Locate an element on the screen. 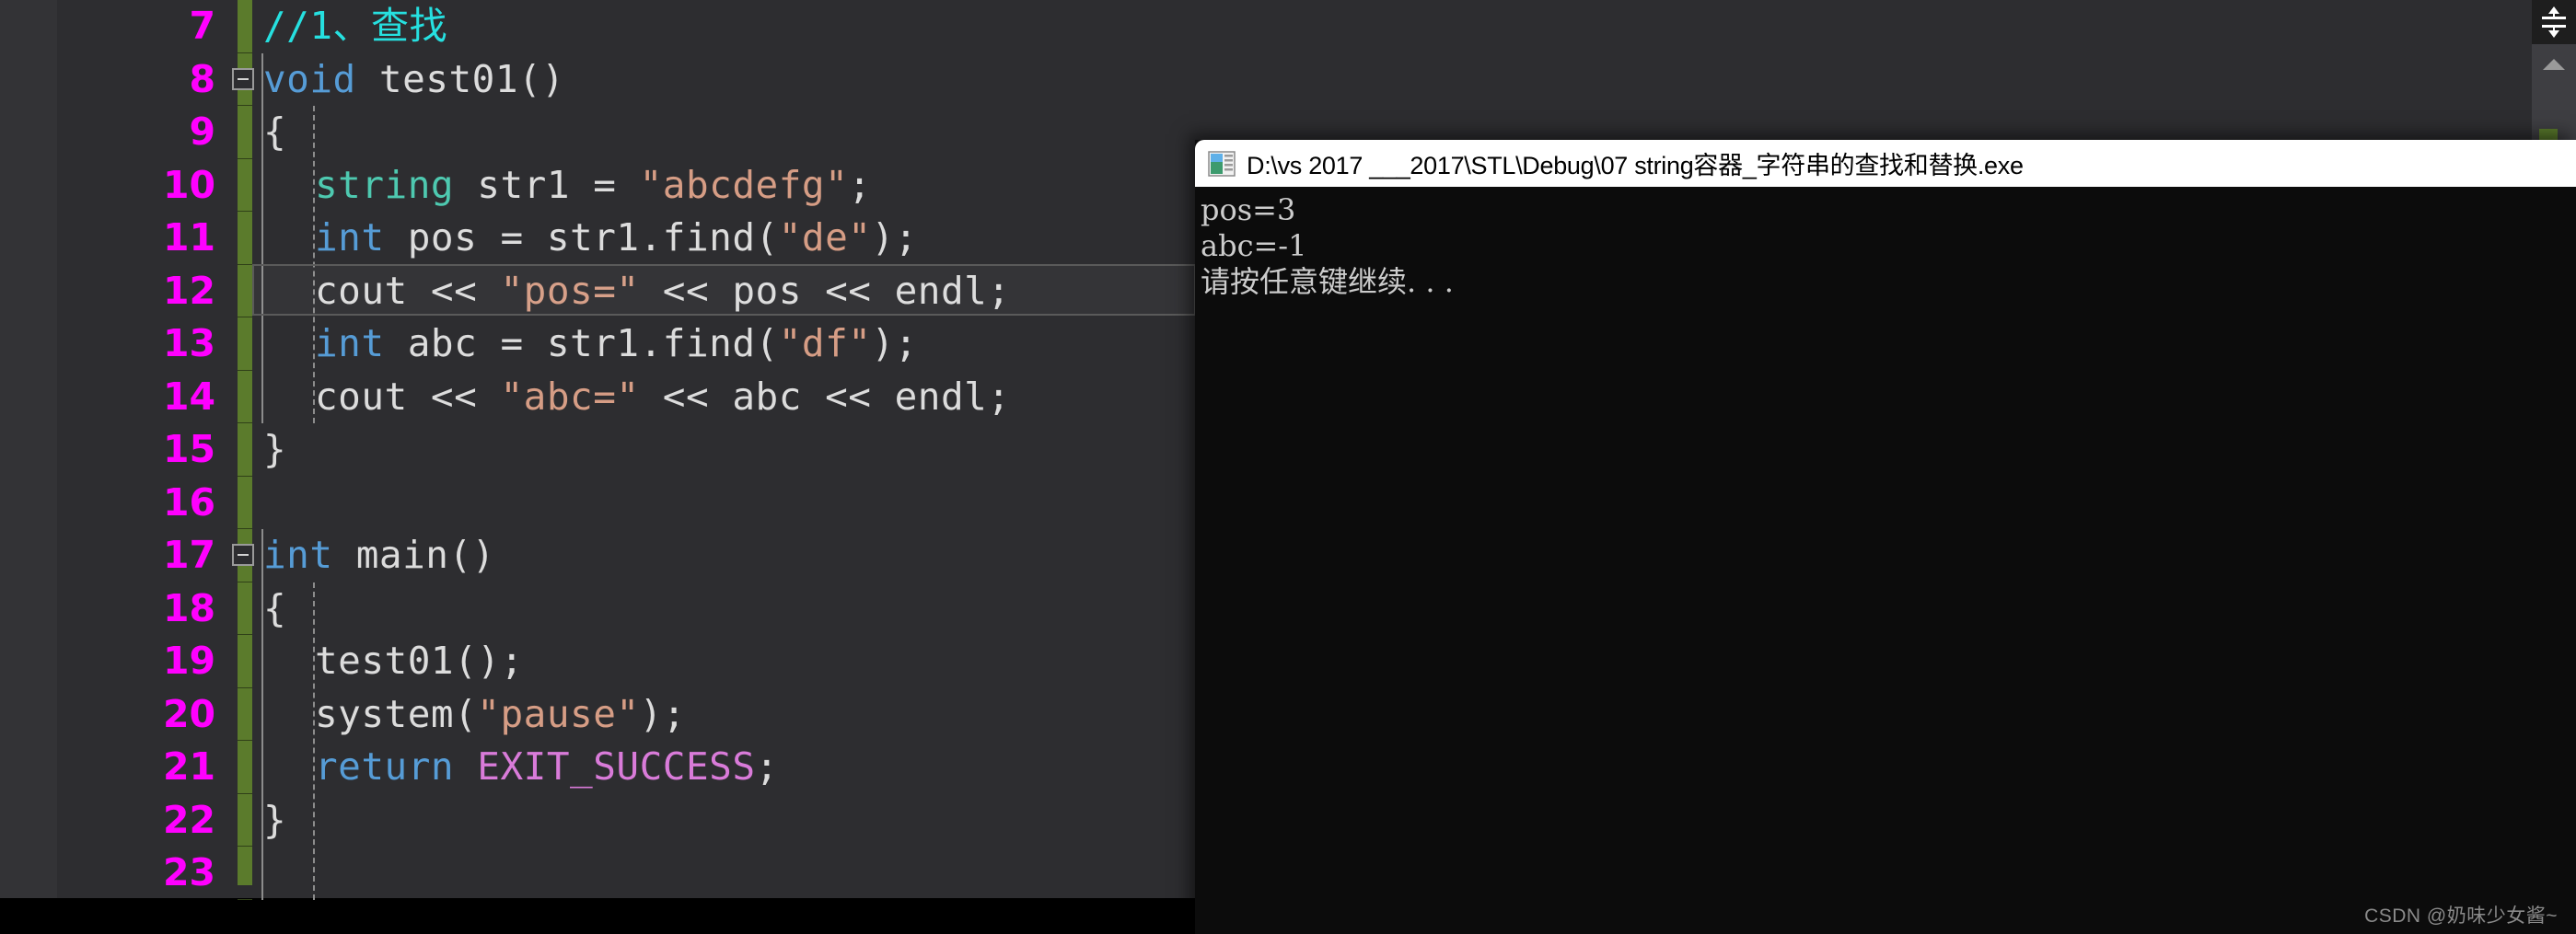  split-view-icon is located at coordinates (2554, 22).